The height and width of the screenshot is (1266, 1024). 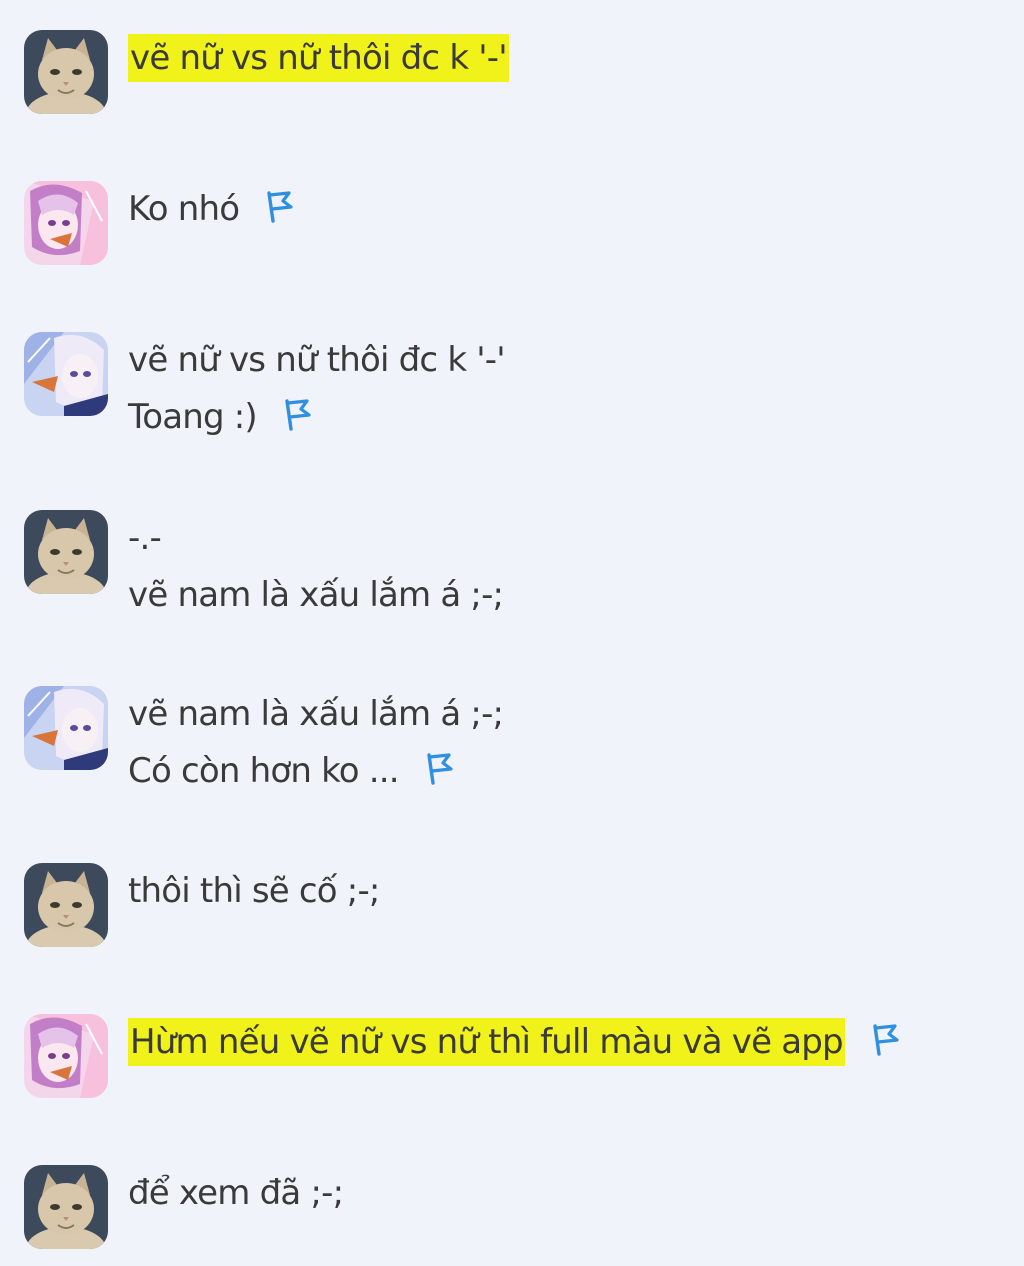 I want to click on message-line: Ko nhó, so click(x=566, y=209).